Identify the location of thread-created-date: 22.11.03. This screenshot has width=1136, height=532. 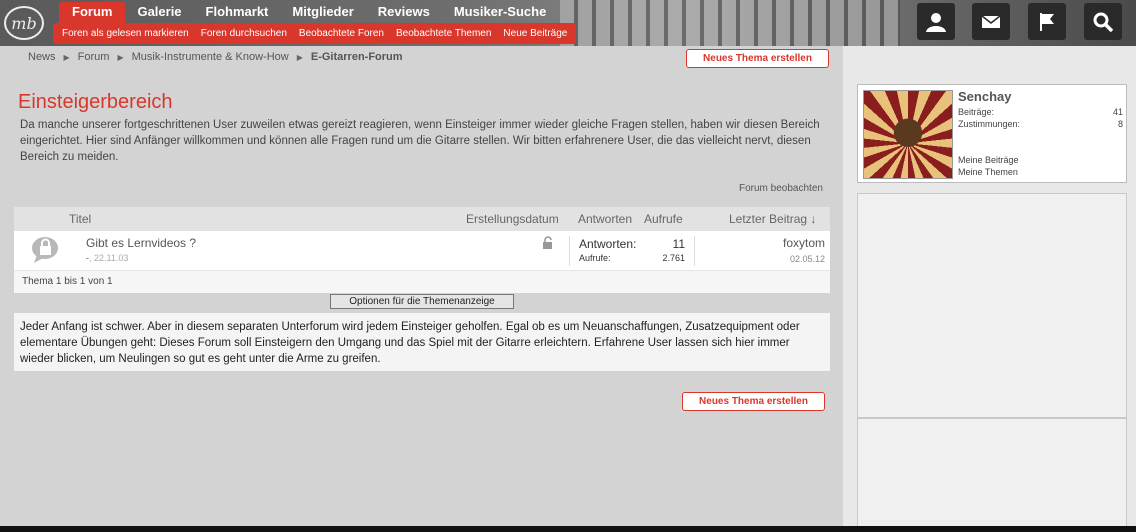
(111, 258).